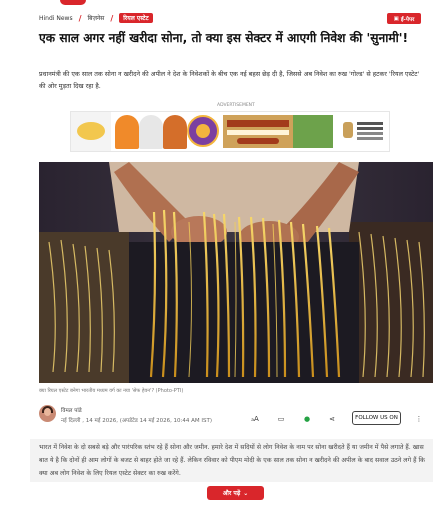 This screenshot has height=508, width=435. Describe the element at coordinates (332, 419) in the screenshot. I see `share-icon: ⋖` at that location.